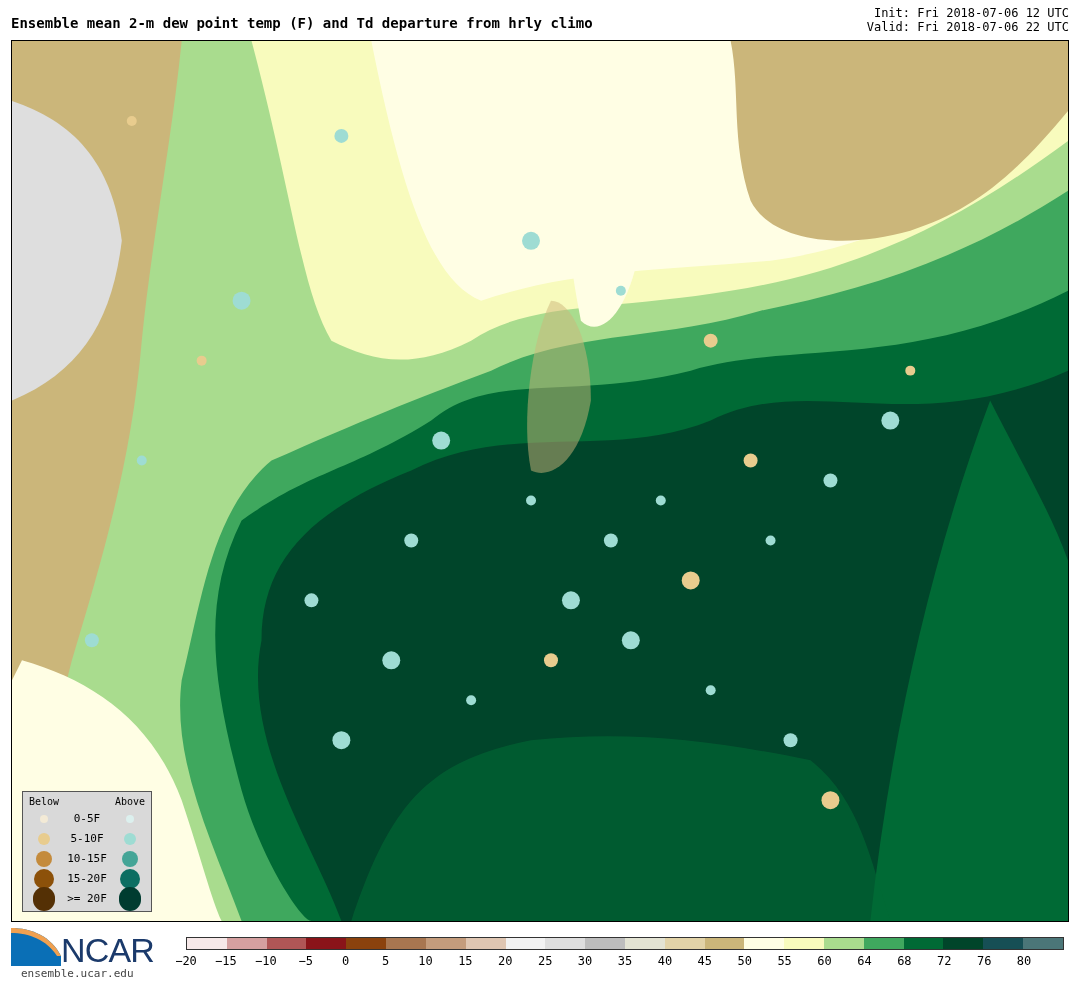 Image resolution: width=1080 pixels, height=985 pixels. Describe the element at coordinates (265, 961) in the screenshot. I see `tick-label: −10` at that location.